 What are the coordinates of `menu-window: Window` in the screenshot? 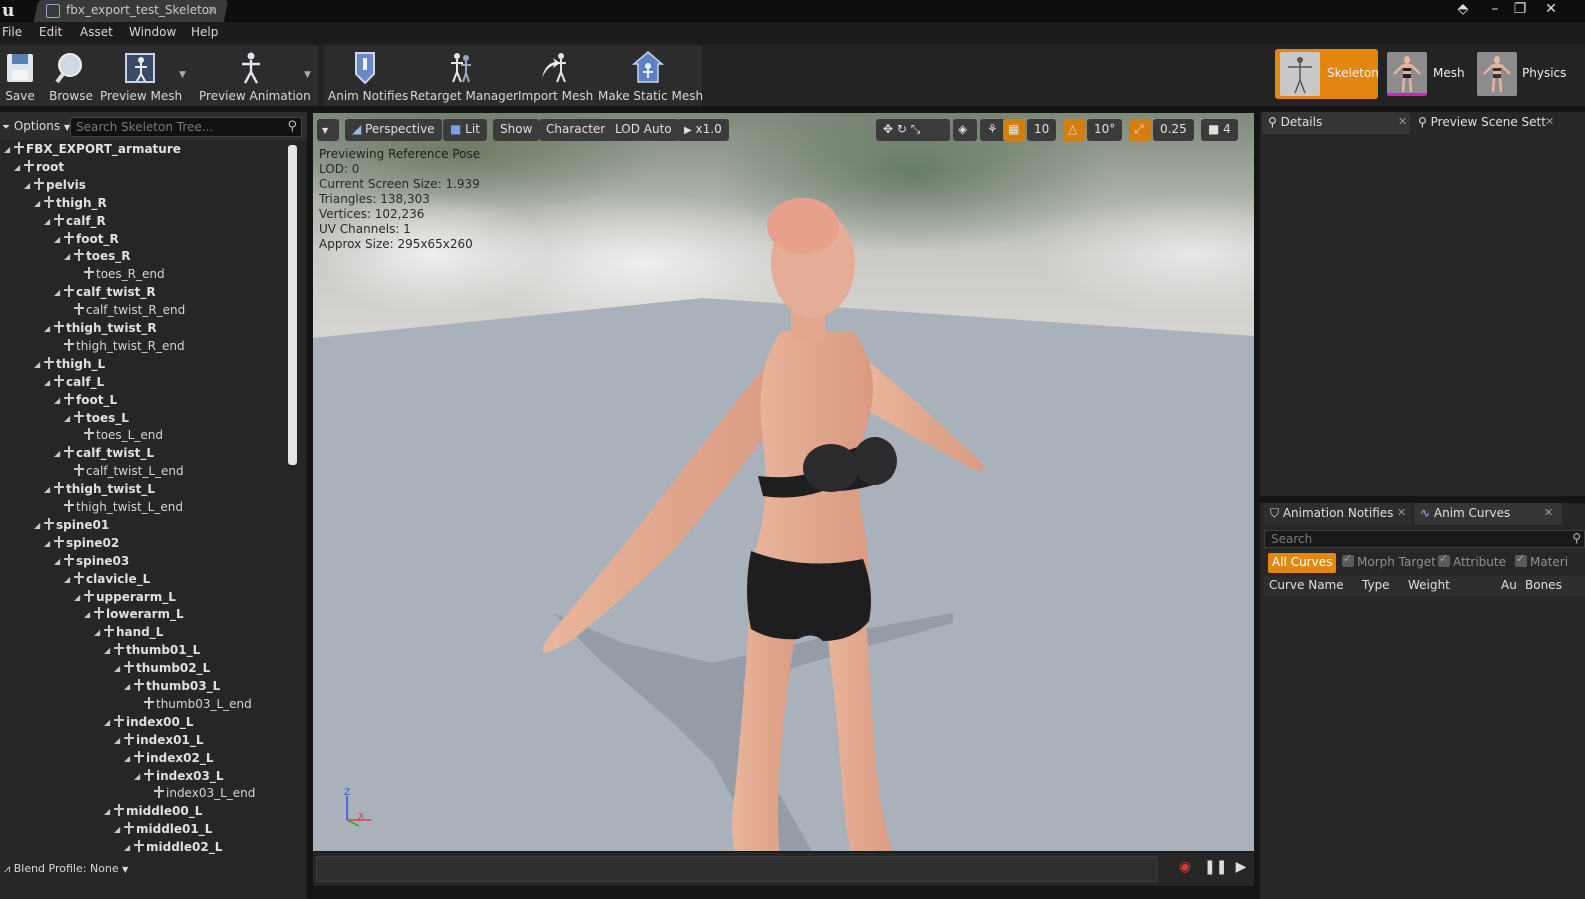 It's located at (152, 32).